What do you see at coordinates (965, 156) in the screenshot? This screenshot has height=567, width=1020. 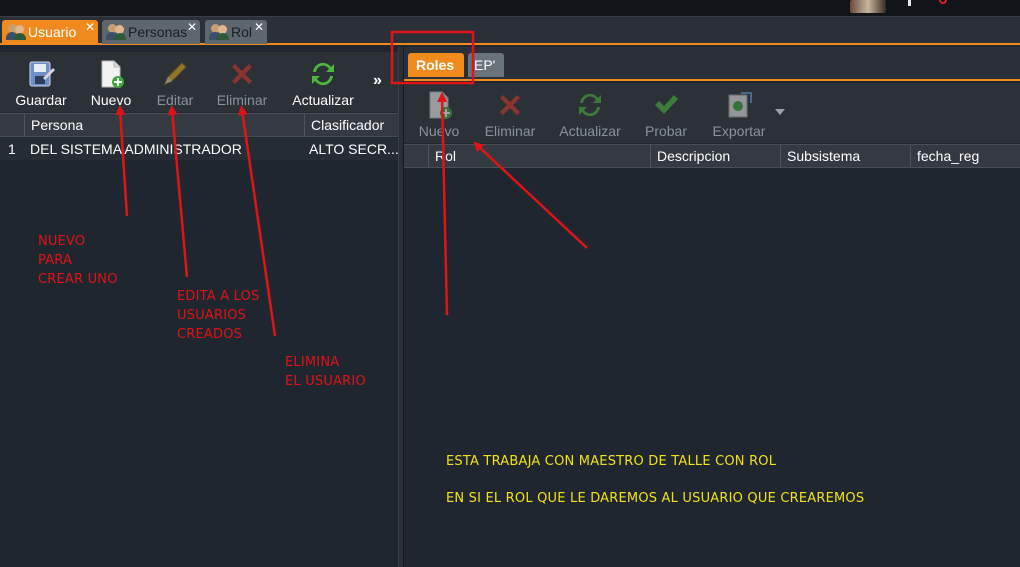 I see `column-header-fecha-reg: fecha_reg` at bounding box center [965, 156].